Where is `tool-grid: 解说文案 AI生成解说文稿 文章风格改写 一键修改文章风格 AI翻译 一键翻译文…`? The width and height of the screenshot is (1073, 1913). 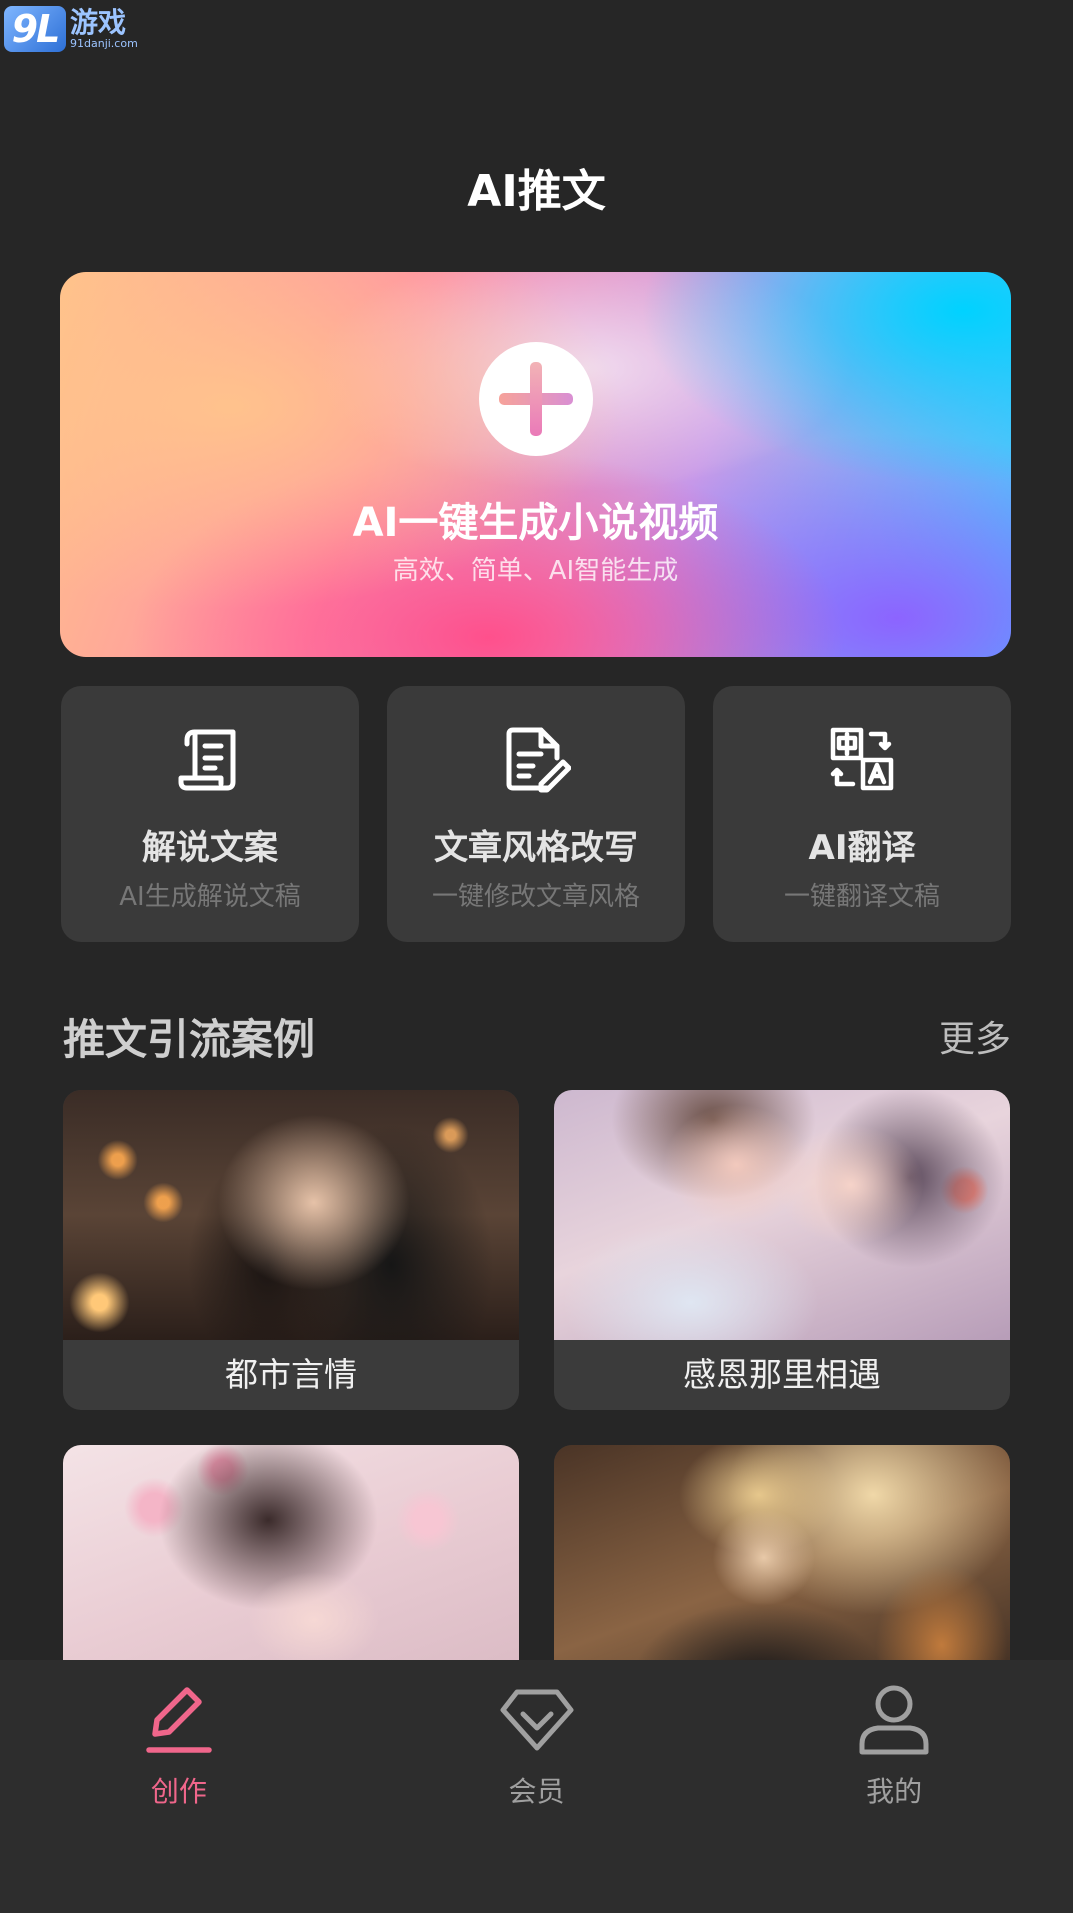
tool-grid: 解说文案 AI生成解说文稿 文章风格改写 一键修改文章风格 AI翻译 一键翻译文… is located at coordinates (536, 814).